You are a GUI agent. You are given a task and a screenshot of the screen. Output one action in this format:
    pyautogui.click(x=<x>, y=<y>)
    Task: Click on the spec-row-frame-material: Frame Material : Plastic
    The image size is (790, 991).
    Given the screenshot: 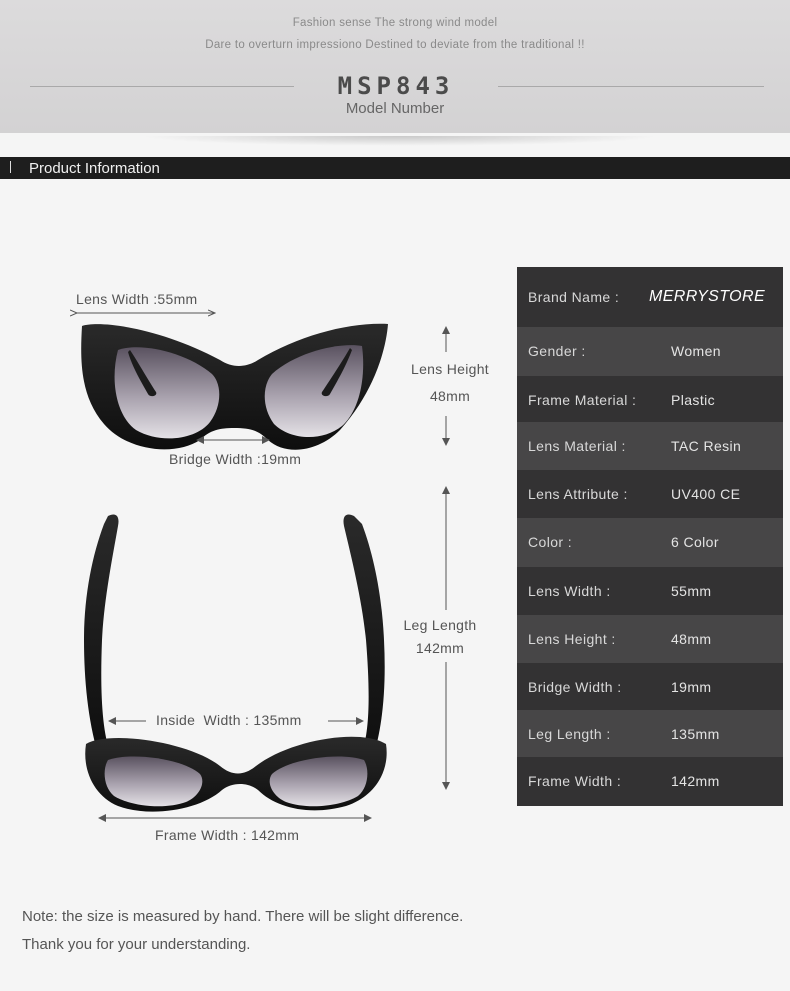 What is the action you would take?
    pyautogui.click(x=650, y=400)
    